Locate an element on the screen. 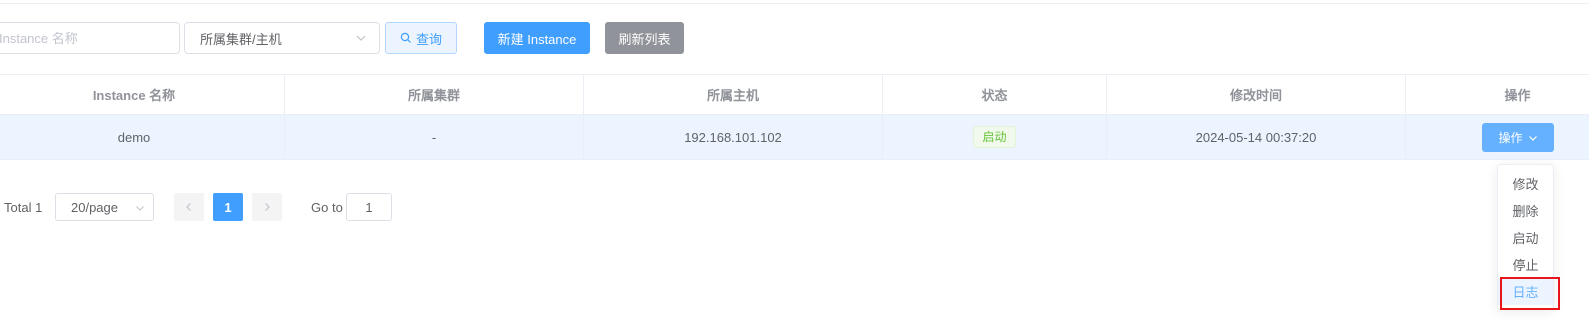 This screenshot has width=1589, height=333. column-header-name: Instance 名称 is located at coordinates (142, 94).